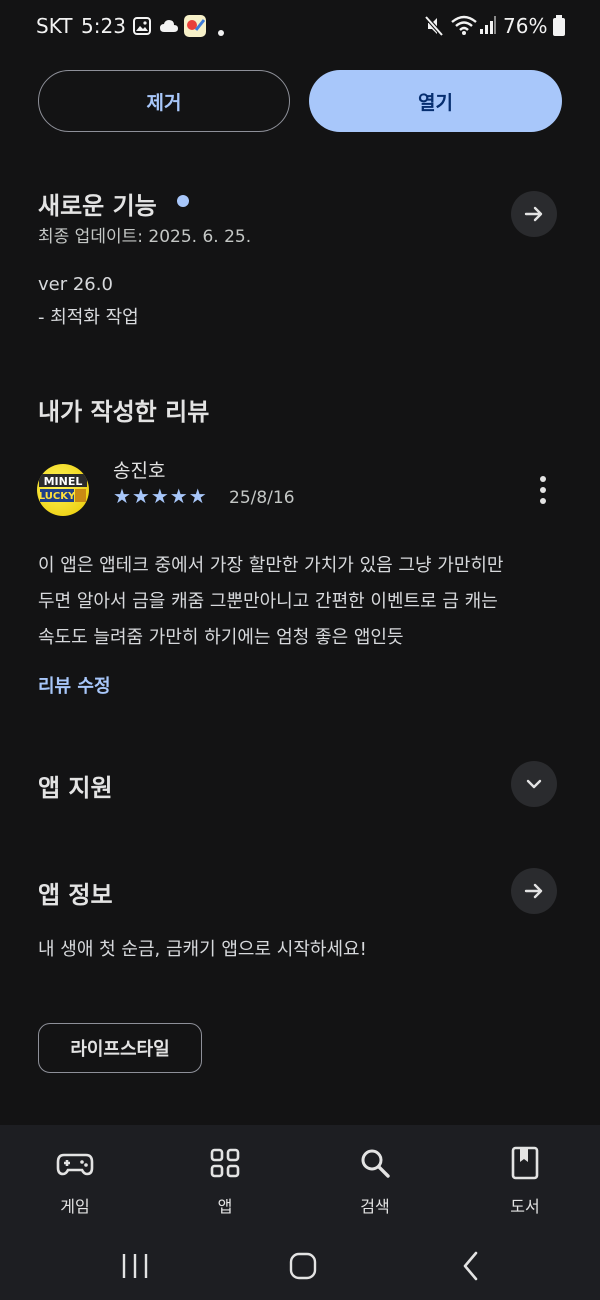  Describe the element at coordinates (202, 949) in the screenshot. I see `app-description: 내 생애 첫 순금, 금캐기 앱으로 시작하세요!` at that location.